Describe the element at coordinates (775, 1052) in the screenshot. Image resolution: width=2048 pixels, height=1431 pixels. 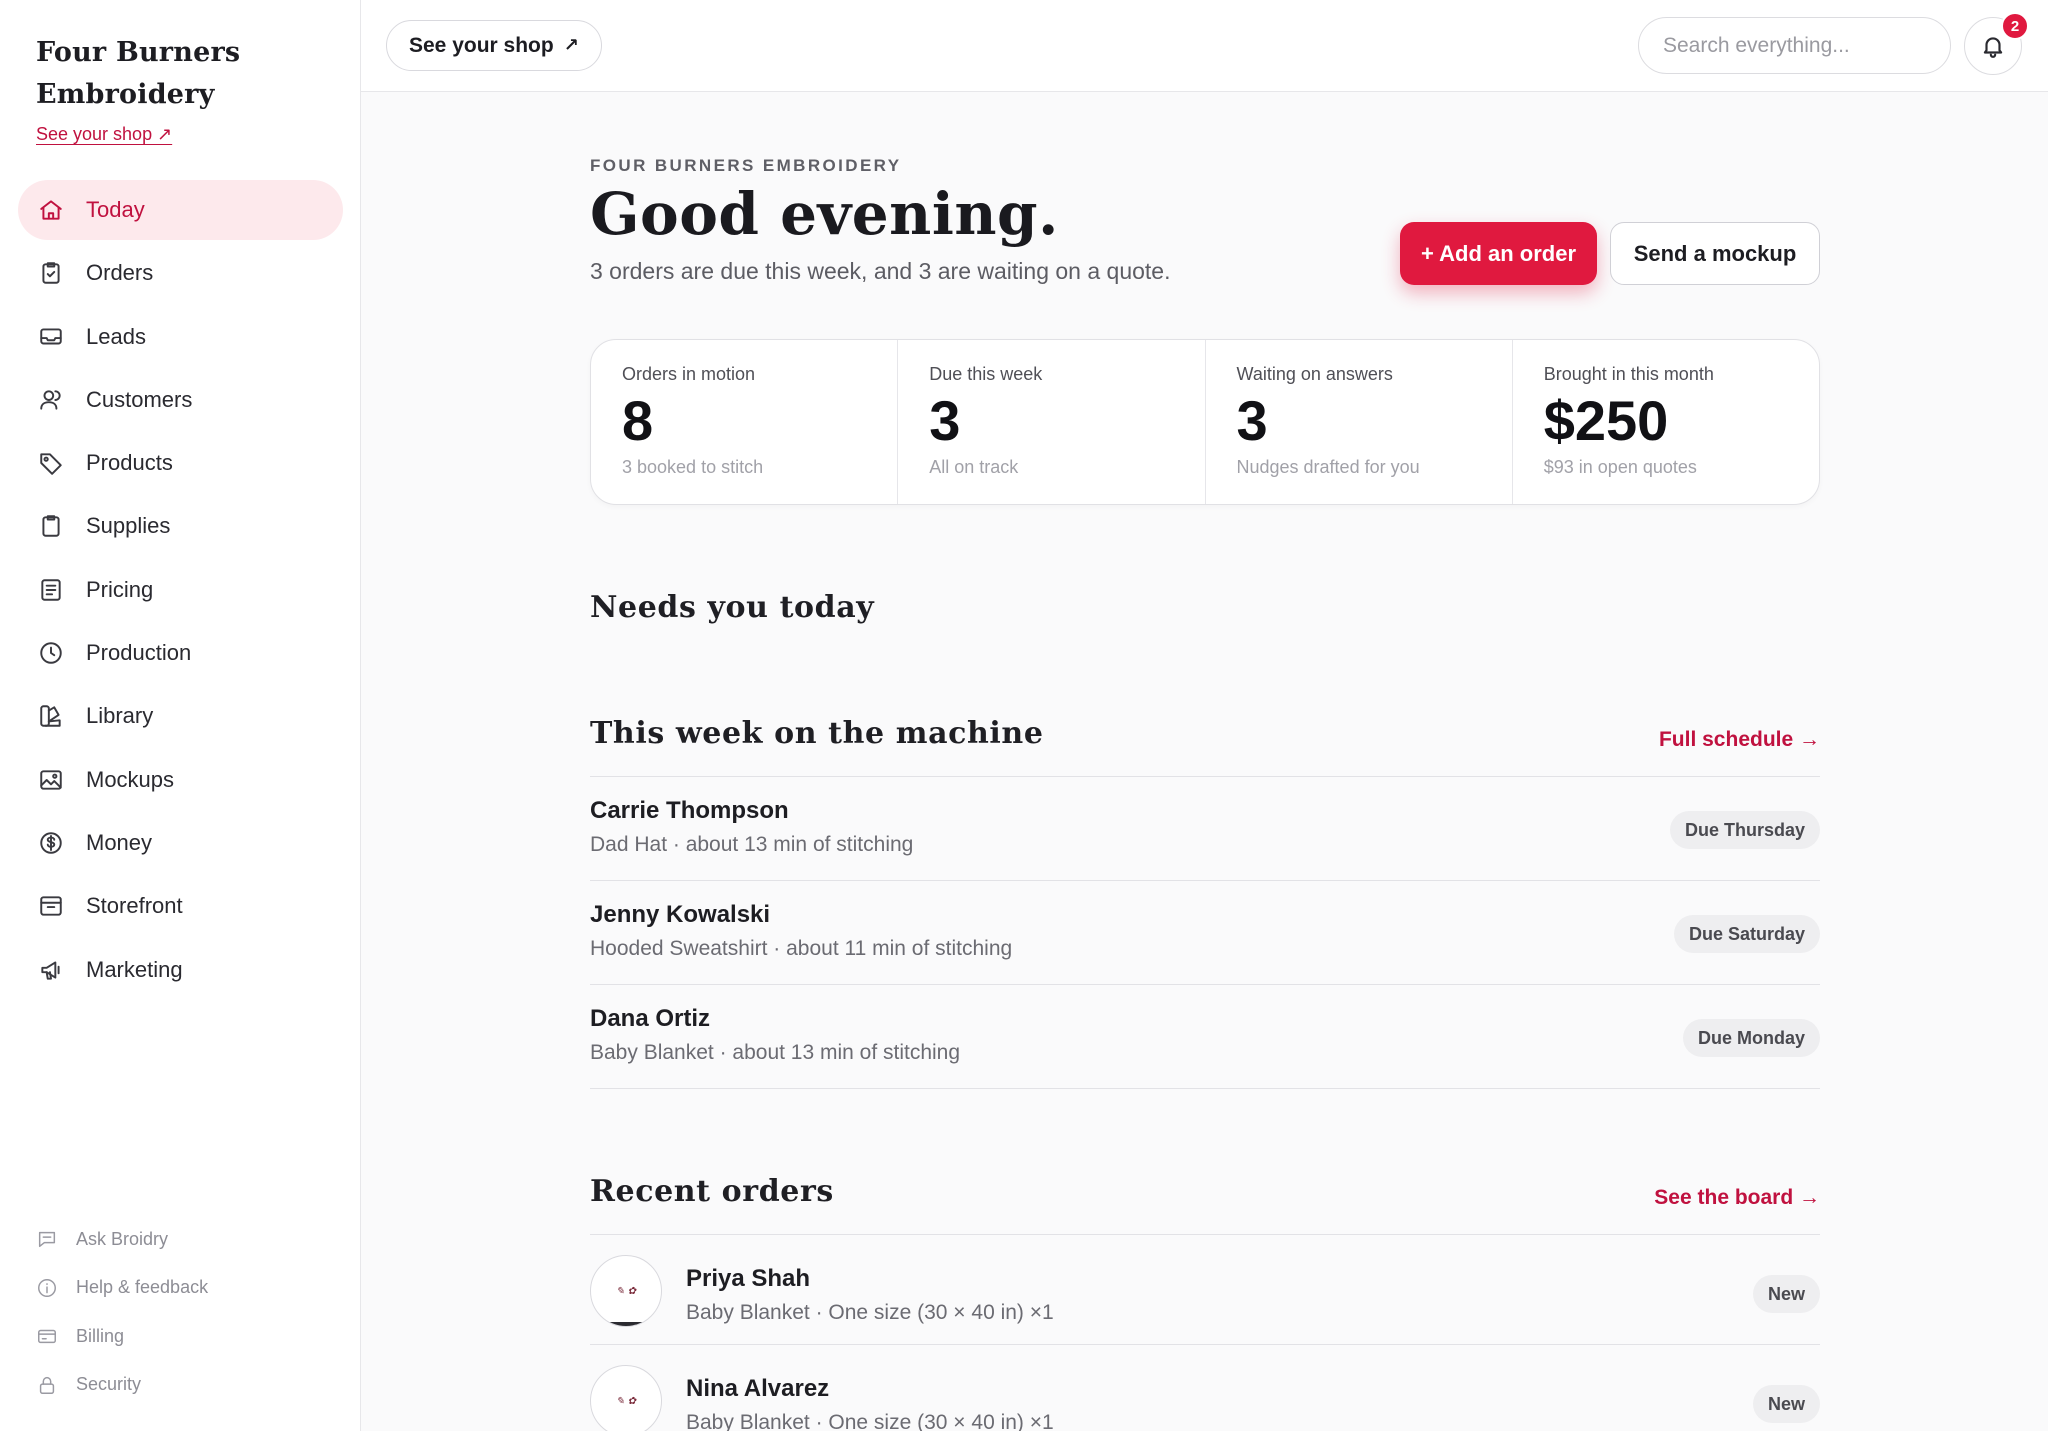
I see `order-detail: Baby Blanket · about 13 min of stitching` at that location.